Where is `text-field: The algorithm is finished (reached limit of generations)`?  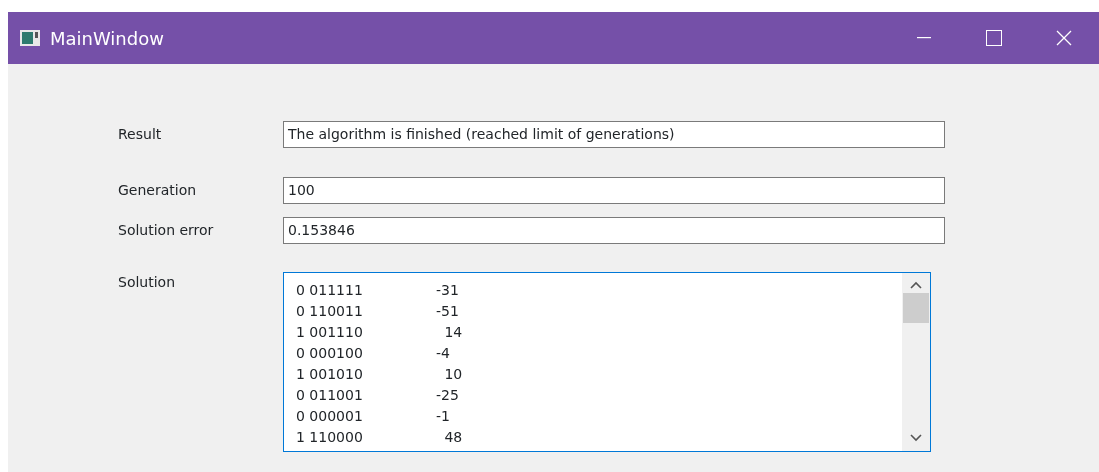
text-field: The algorithm is finished (reached limit of generations) is located at coordinates (614, 134).